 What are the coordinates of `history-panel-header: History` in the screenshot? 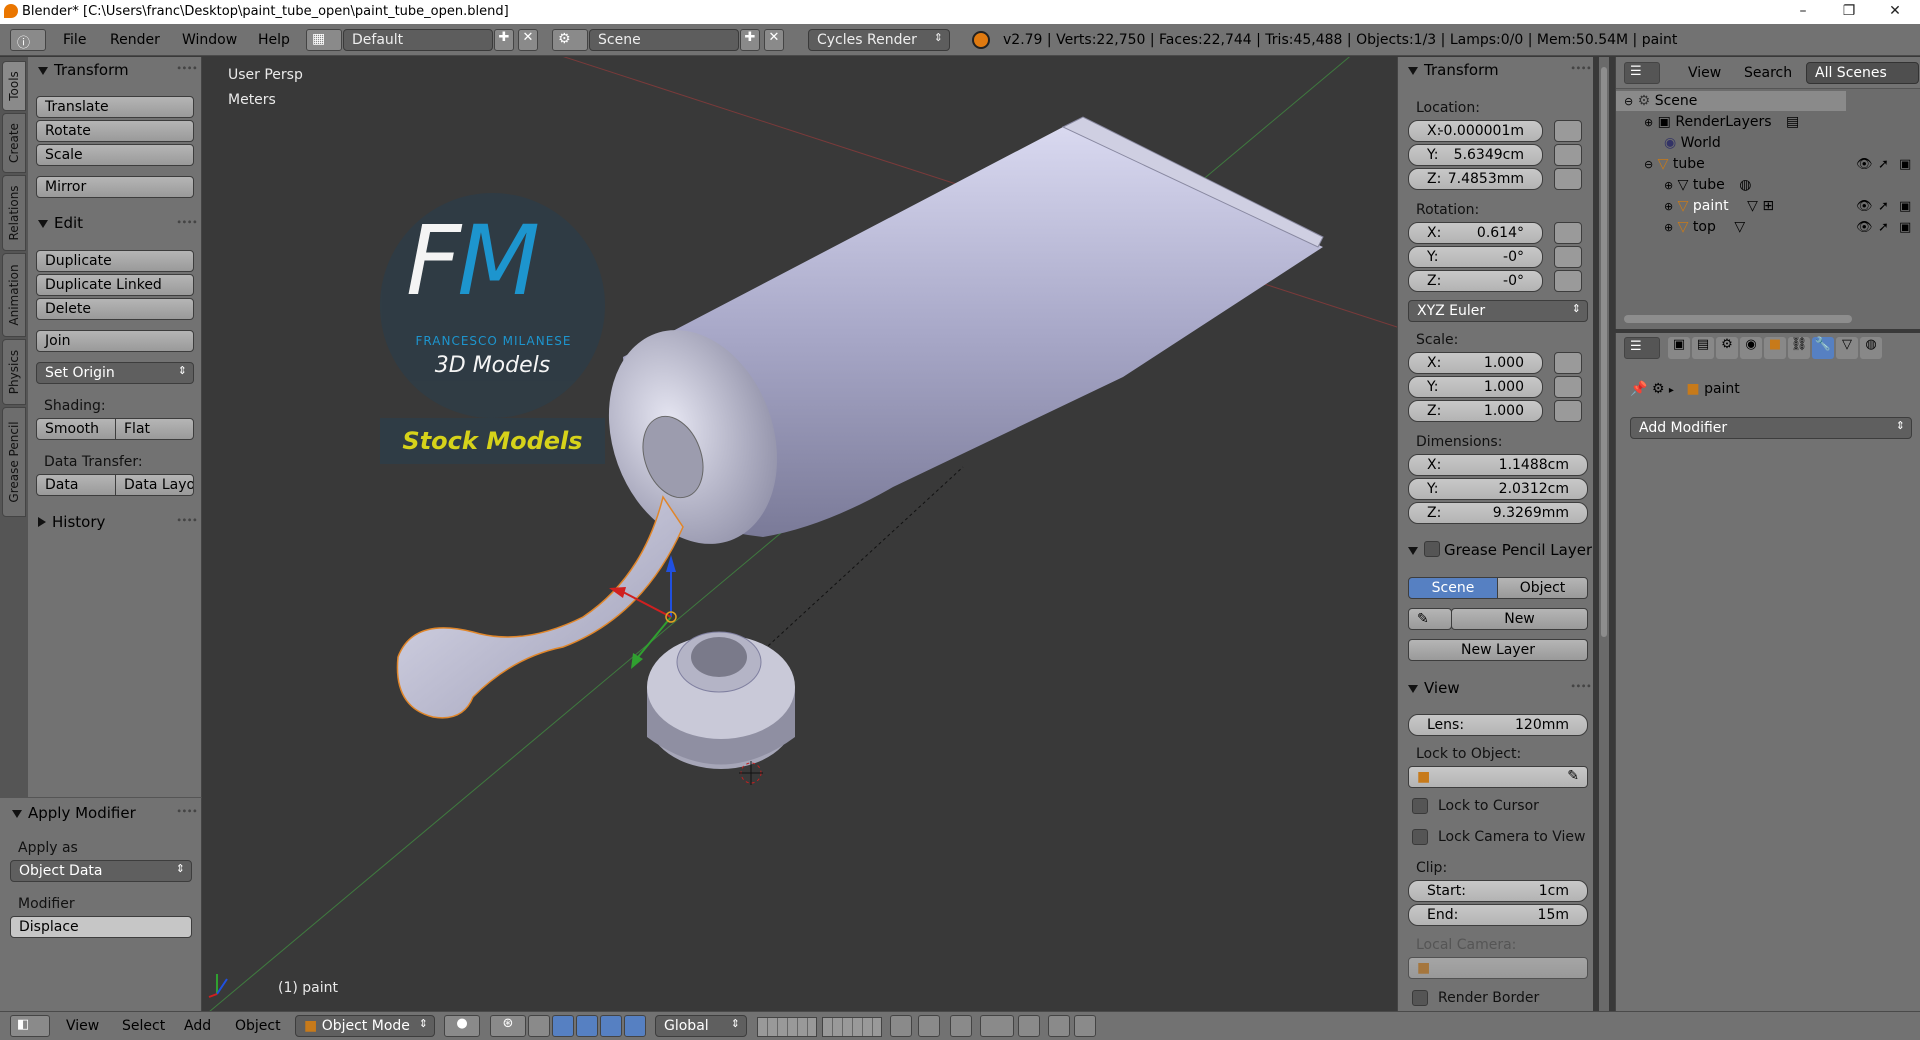 It's located at (71, 522).